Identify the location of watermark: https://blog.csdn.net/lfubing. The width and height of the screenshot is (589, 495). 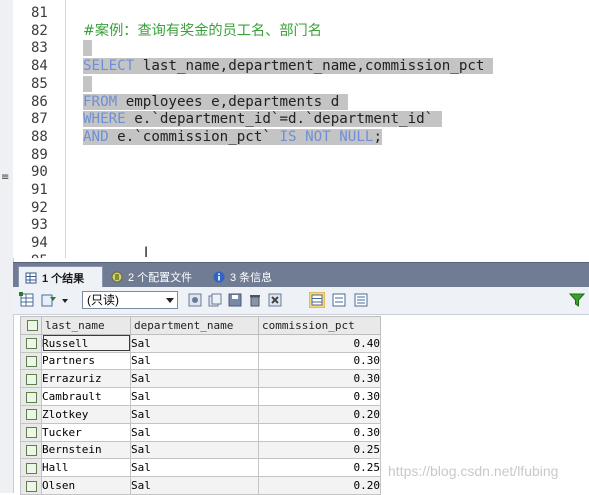
(473, 471).